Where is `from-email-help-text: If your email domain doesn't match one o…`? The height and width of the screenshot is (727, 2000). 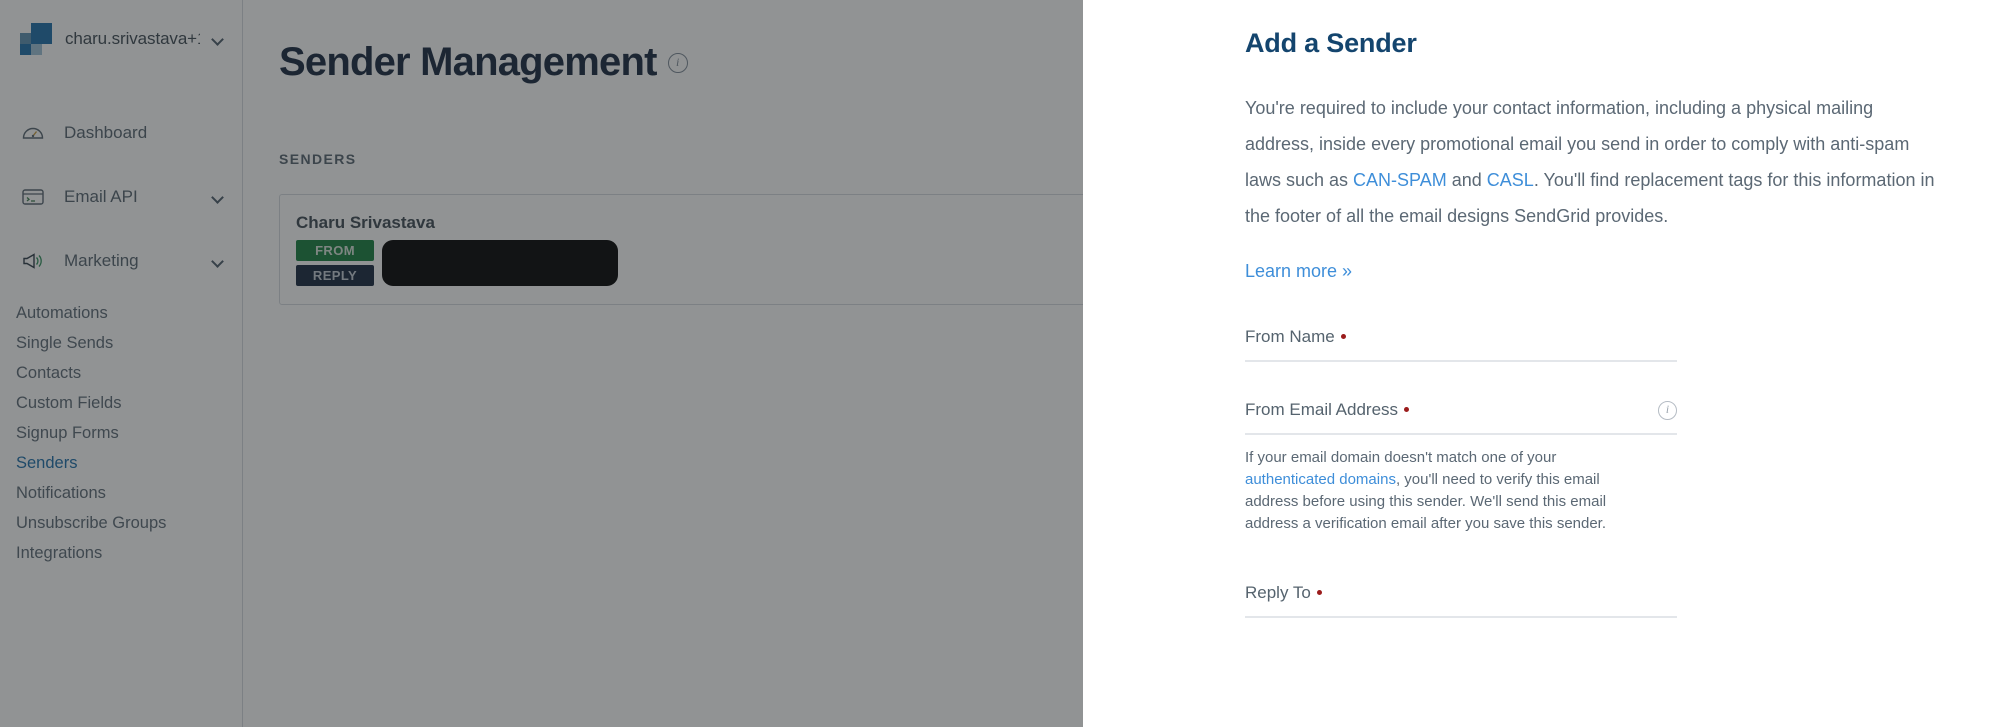
from-email-help-text: If your email domain doesn't match one o… is located at coordinates (1431, 491).